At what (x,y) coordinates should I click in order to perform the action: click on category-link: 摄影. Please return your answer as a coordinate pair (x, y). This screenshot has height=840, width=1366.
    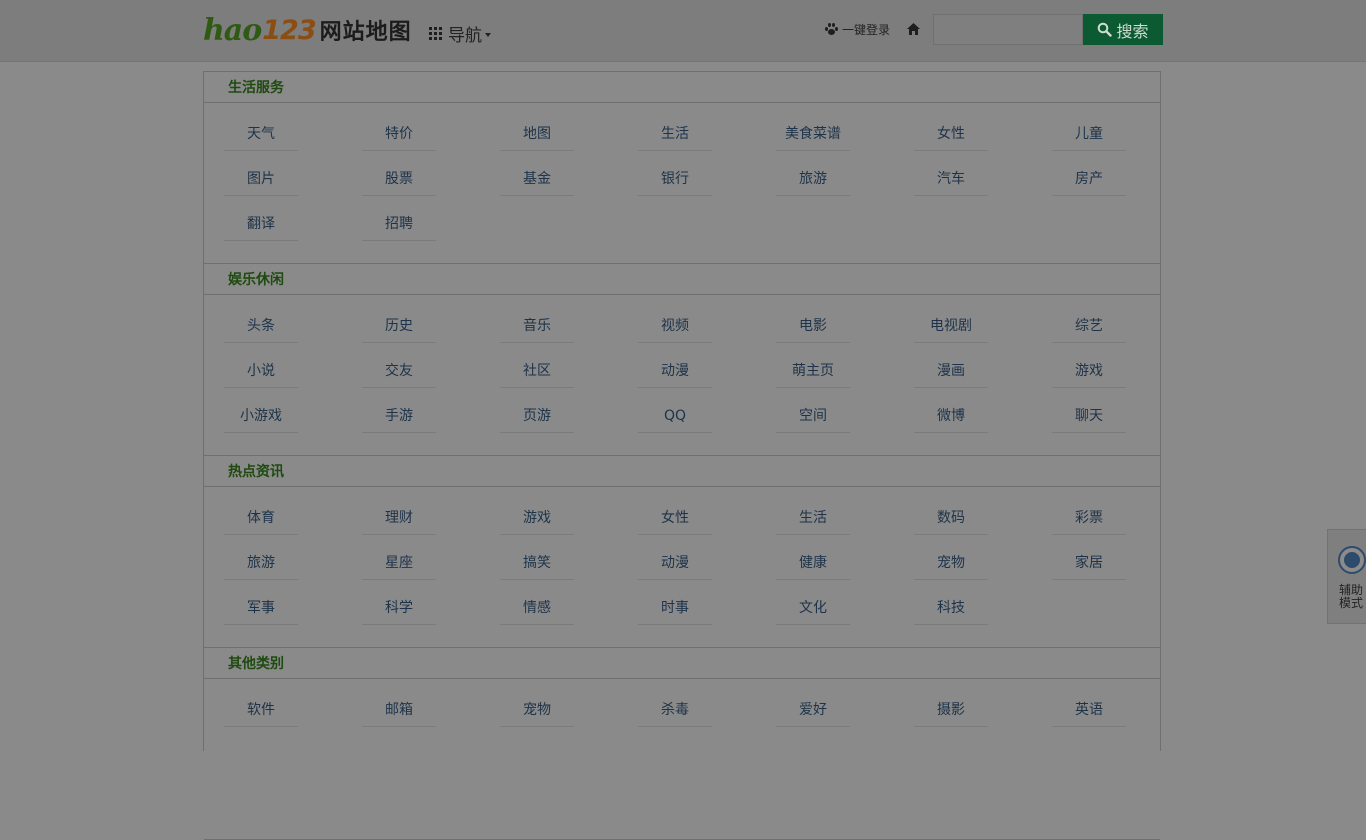
    Looking at the image, I should click on (951, 710).